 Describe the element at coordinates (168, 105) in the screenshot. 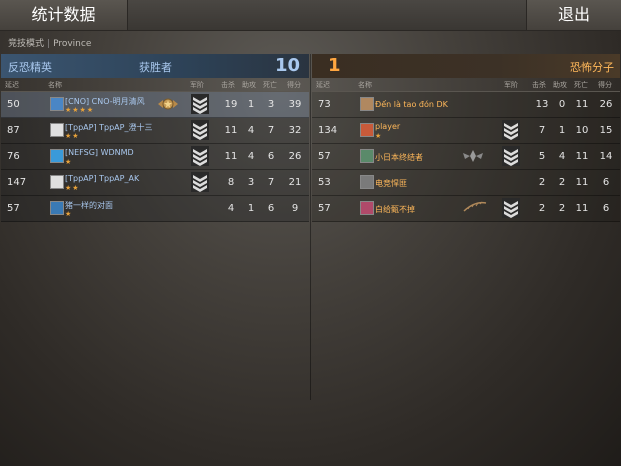

I see `medal-badge-icon` at that location.